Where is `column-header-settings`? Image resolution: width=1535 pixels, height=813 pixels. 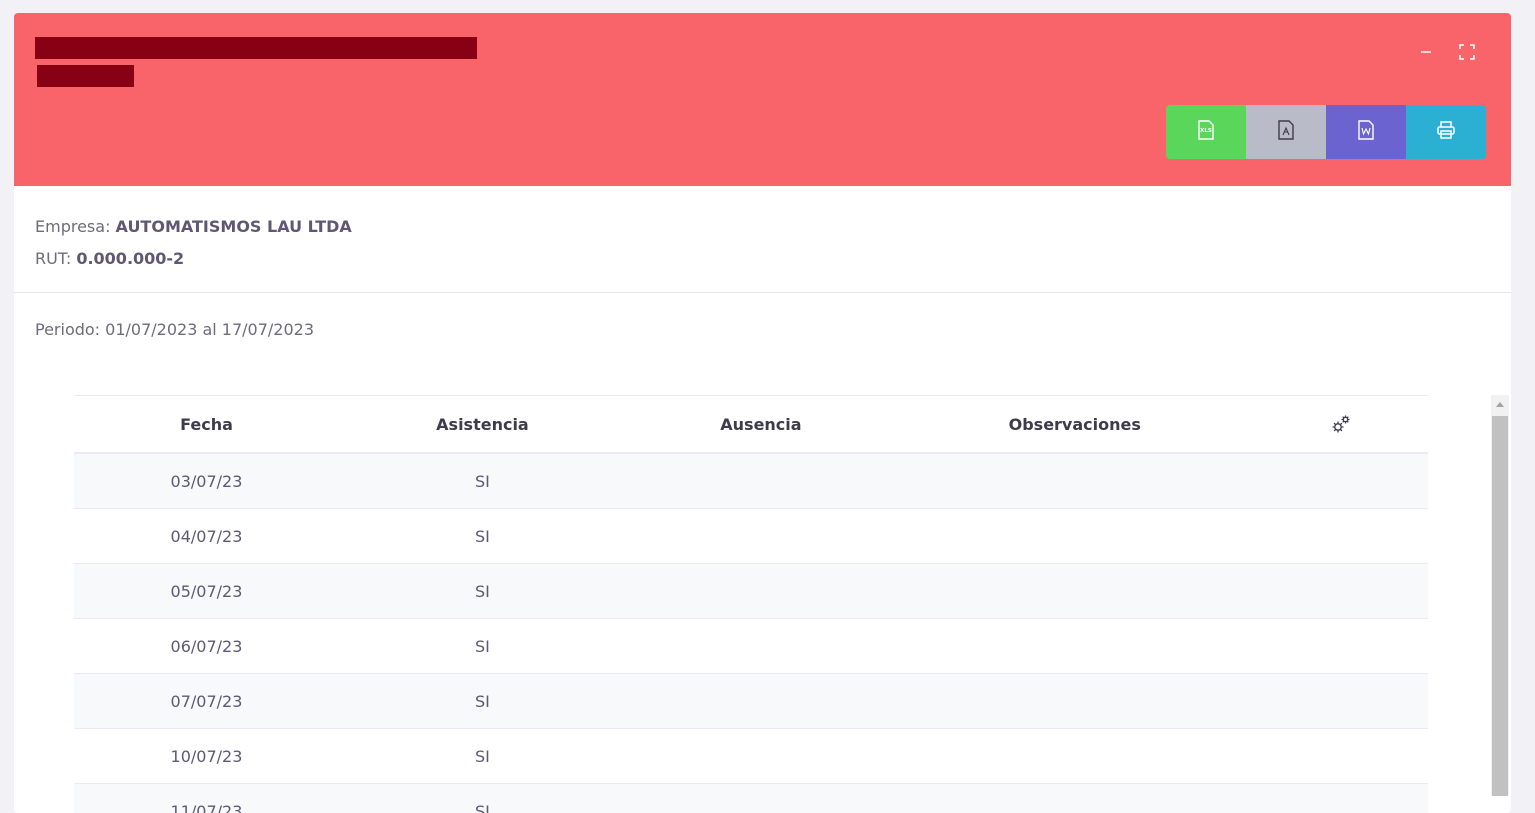
column-header-settings is located at coordinates (1341, 425).